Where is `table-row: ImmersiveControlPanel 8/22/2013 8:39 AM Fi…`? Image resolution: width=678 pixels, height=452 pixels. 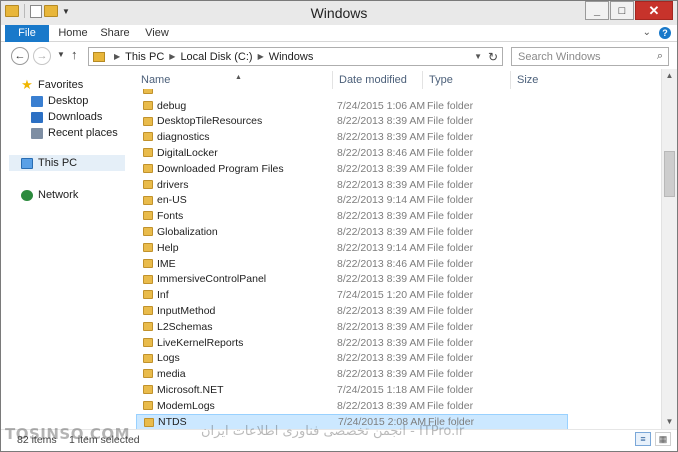
table-row: ImmersiveControlPanel 8/22/2013 8:39 AM Fi… is located at coordinates (396, 280).